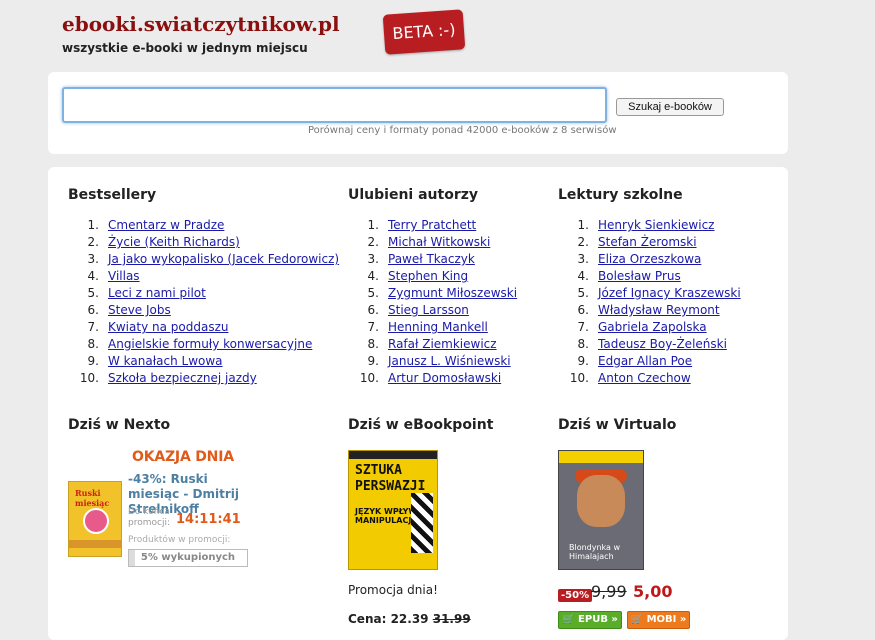 The height and width of the screenshot is (640, 875). I want to click on virtualo-old-price: 9,99, so click(609, 591).